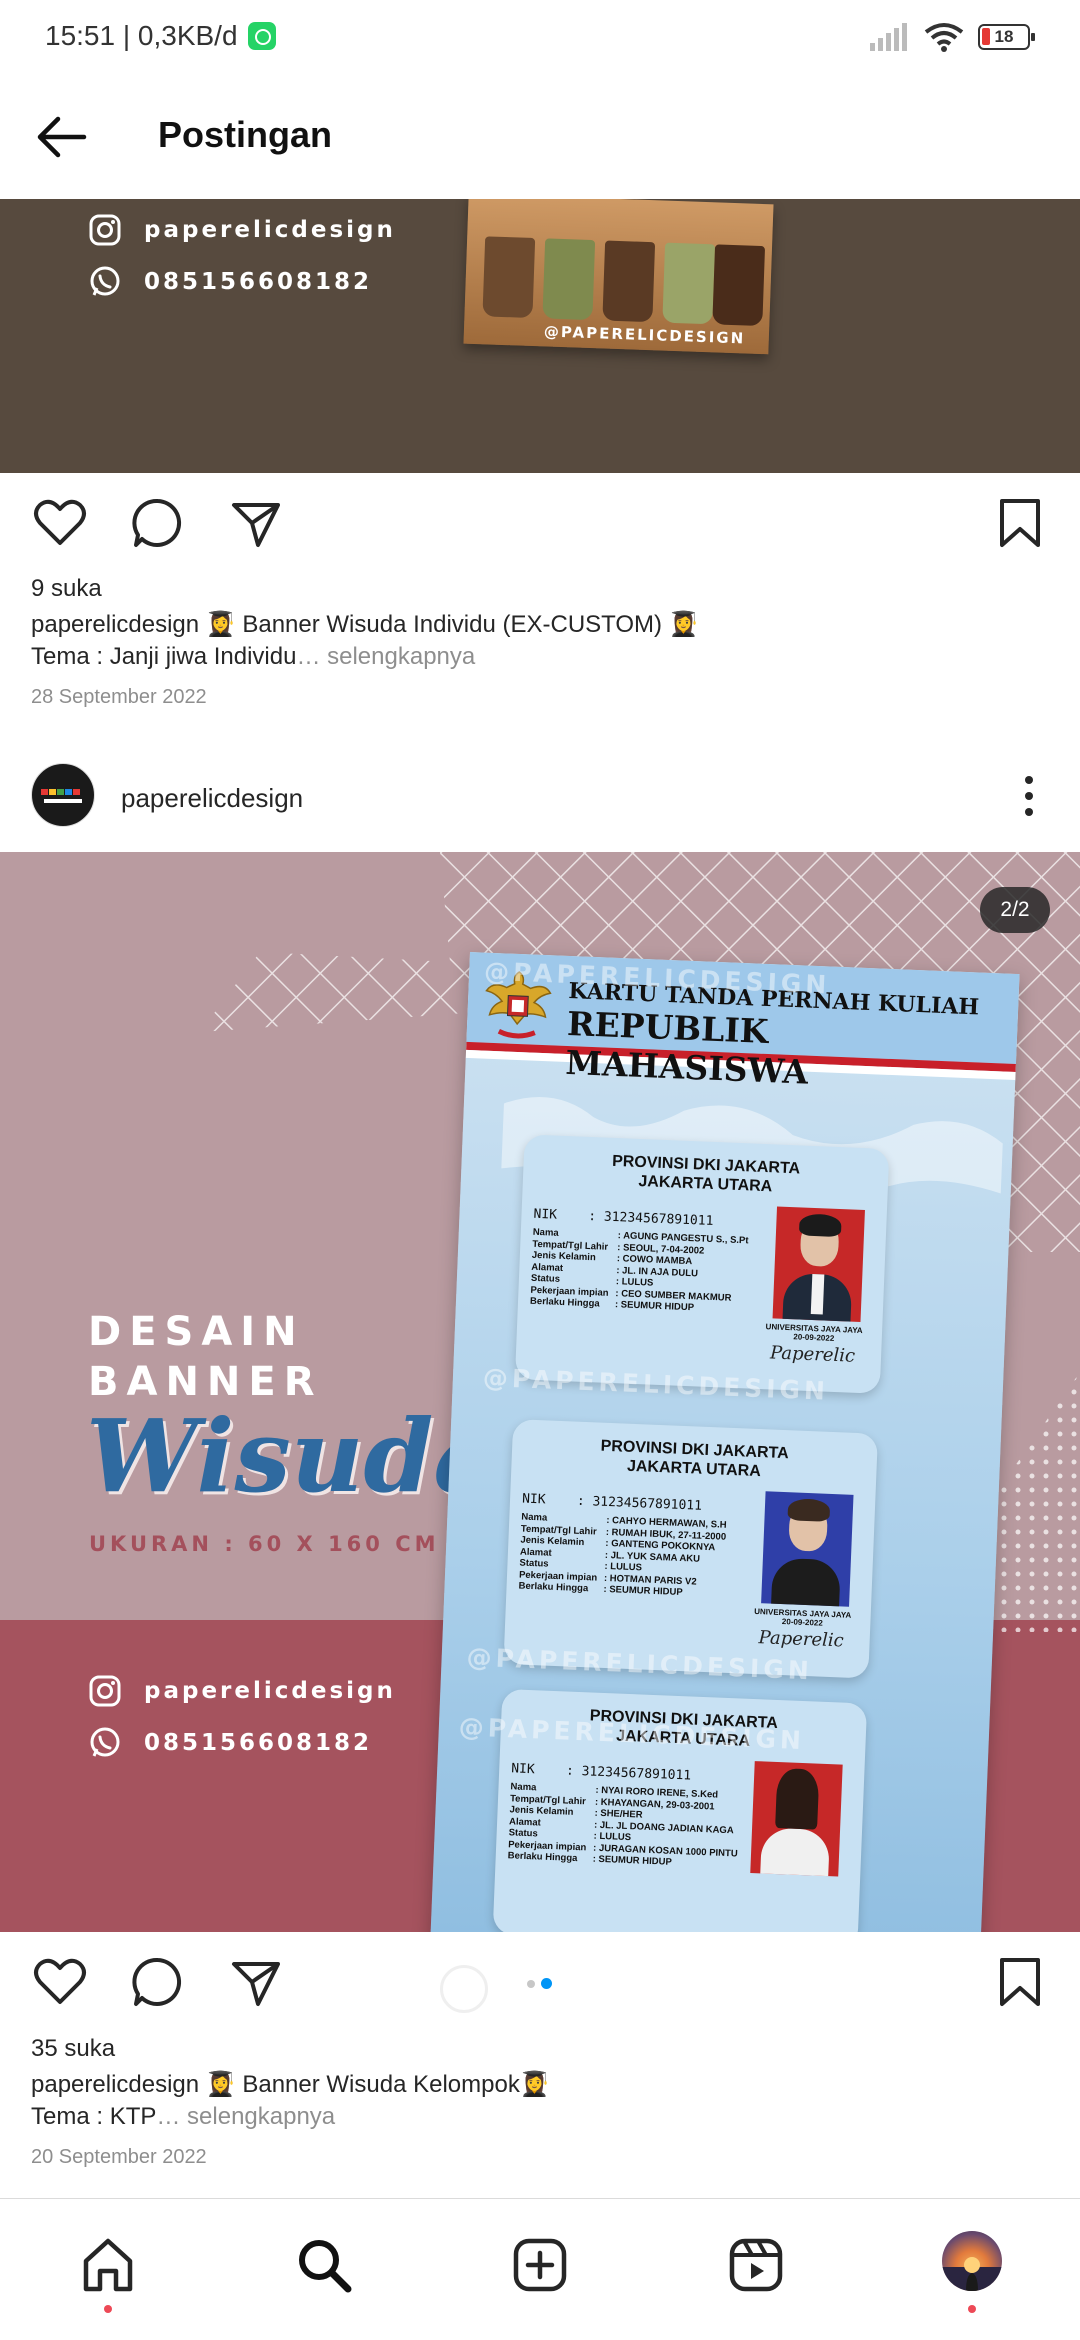 The height and width of the screenshot is (2340, 1080). What do you see at coordinates (264, 1544) in the screenshot?
I see `post2-size-text: UKURAN : 60 X 160 CM` at bounding box center [264, 1544].